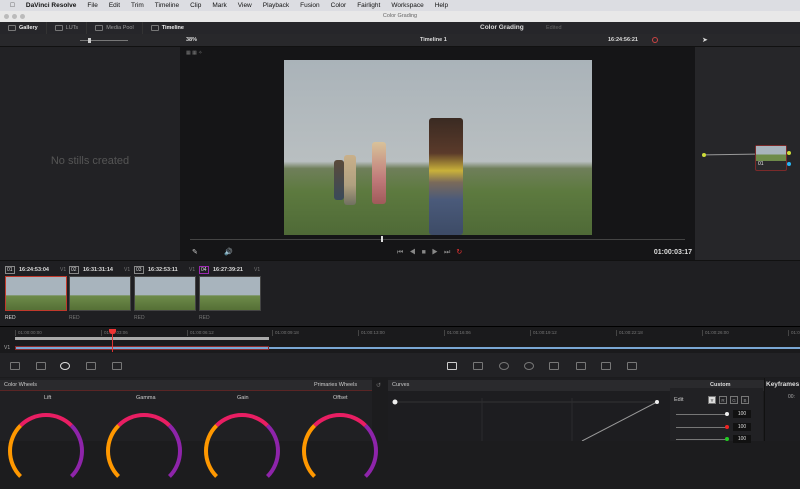 The image size is (800, 489). I want to click on play-reverse-icon: ◀, so click(415, 252).